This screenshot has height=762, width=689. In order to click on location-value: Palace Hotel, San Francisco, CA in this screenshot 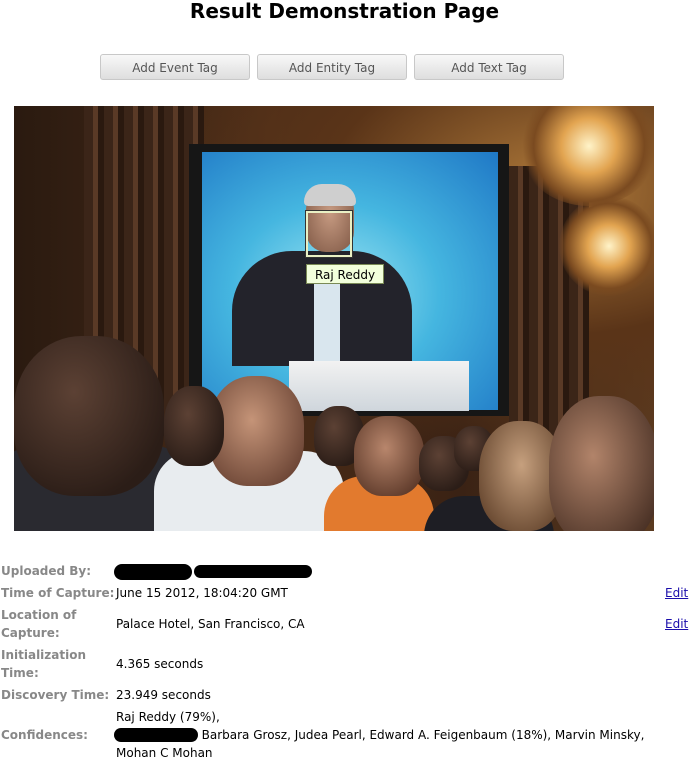, I will do `click(210, 624)`.